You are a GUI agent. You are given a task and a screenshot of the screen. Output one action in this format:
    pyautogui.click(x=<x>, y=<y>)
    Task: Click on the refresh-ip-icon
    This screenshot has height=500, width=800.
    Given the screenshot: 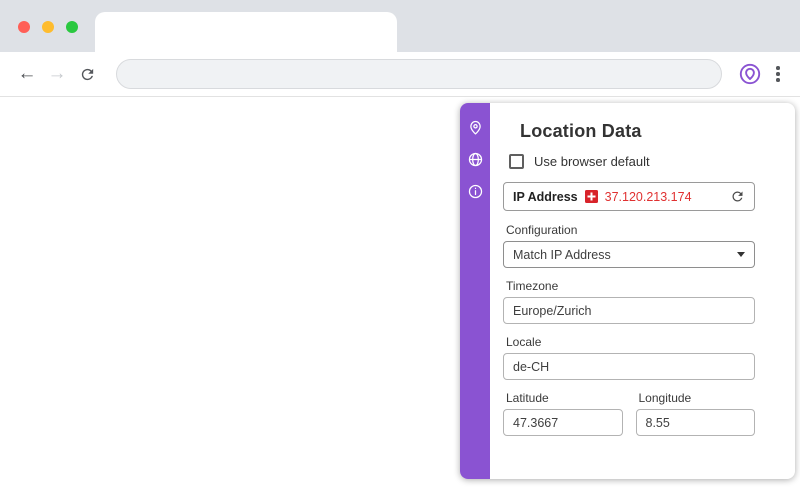 What is the action you would take?
    pyautogui.click(x=737, y=196)
    